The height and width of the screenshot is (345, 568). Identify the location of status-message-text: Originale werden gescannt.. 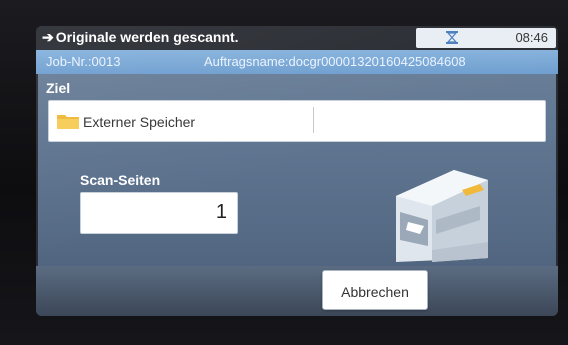
(147, 37).